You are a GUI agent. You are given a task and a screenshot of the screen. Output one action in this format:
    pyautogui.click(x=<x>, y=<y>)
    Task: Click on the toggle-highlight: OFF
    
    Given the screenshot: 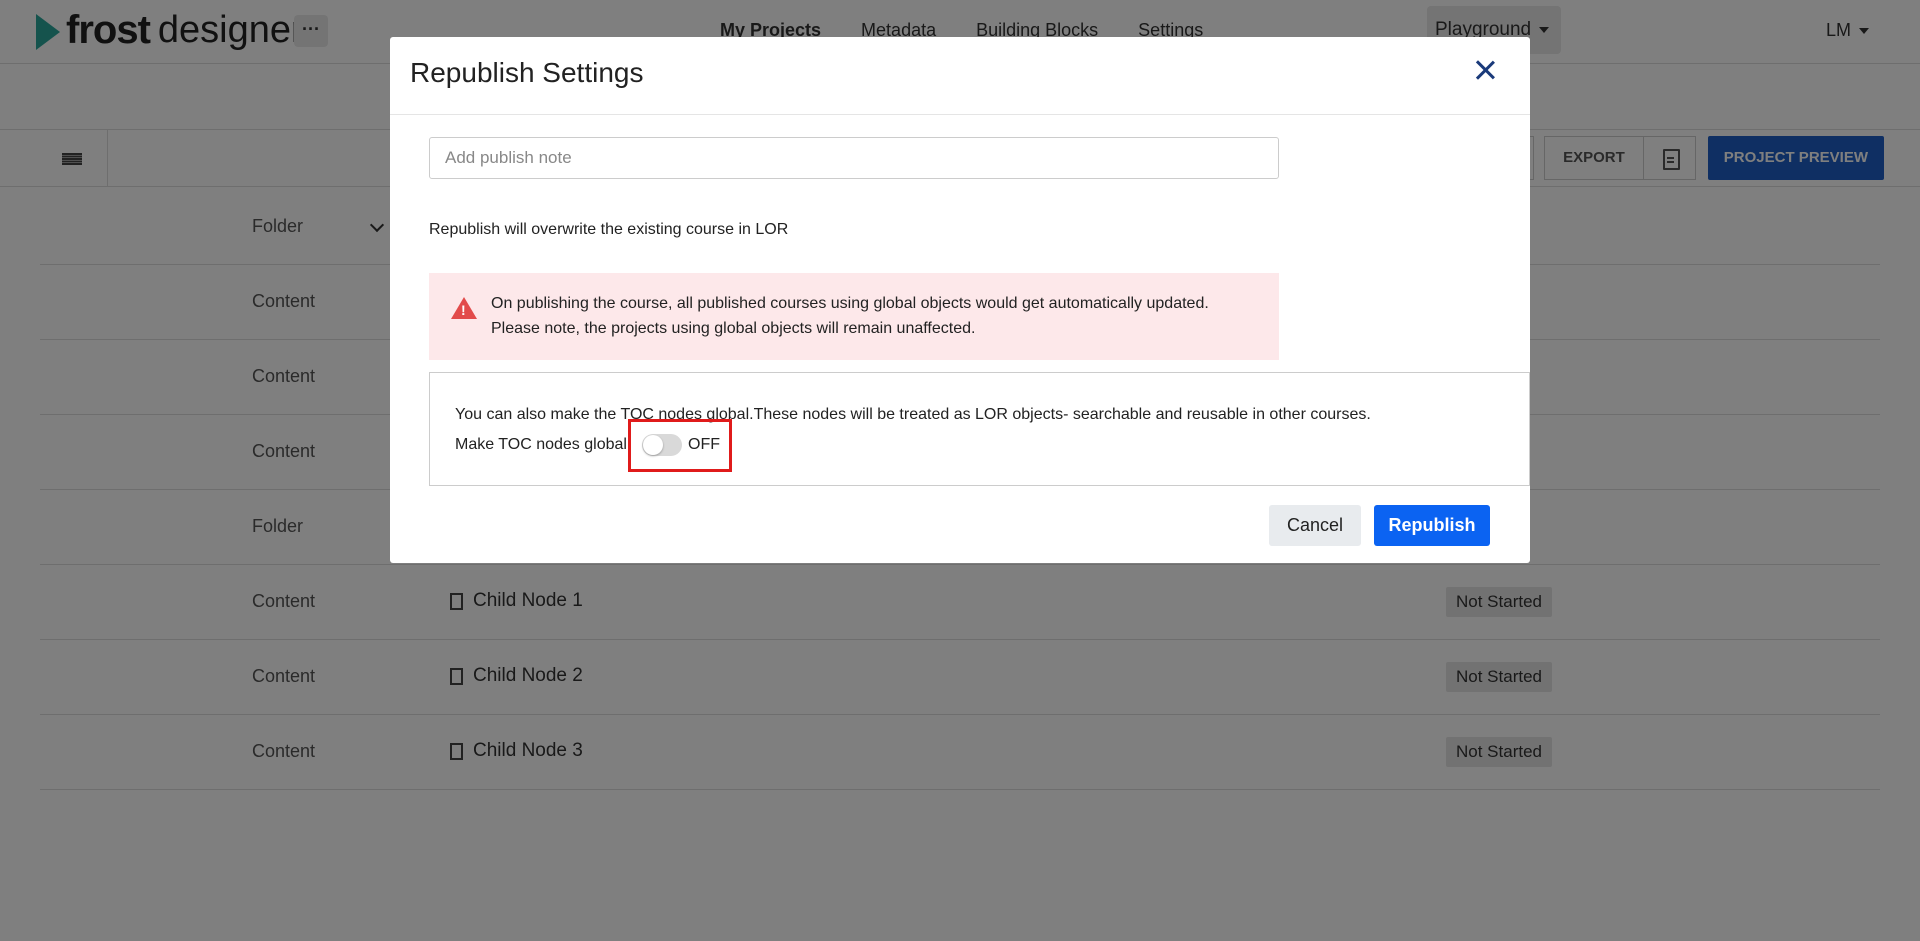 What is the action you would take?
    pyautogui.click(x=680, y=445)
    